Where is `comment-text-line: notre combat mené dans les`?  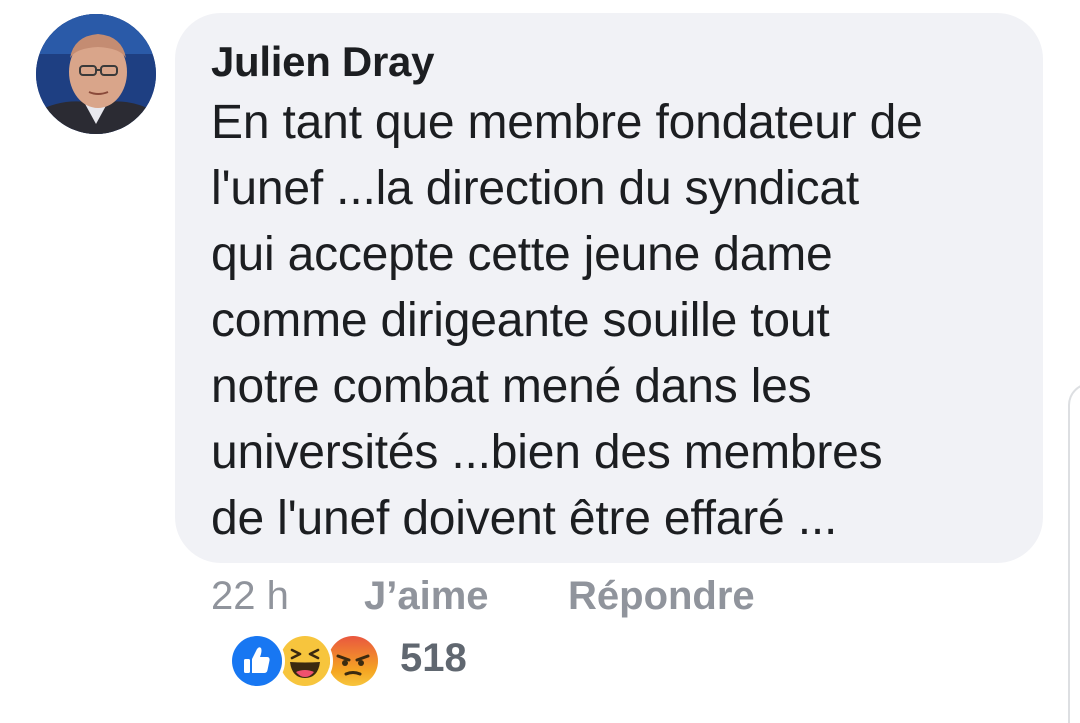
comment-text-line: notre combat mené dans les is located at coordinates (511, 386).